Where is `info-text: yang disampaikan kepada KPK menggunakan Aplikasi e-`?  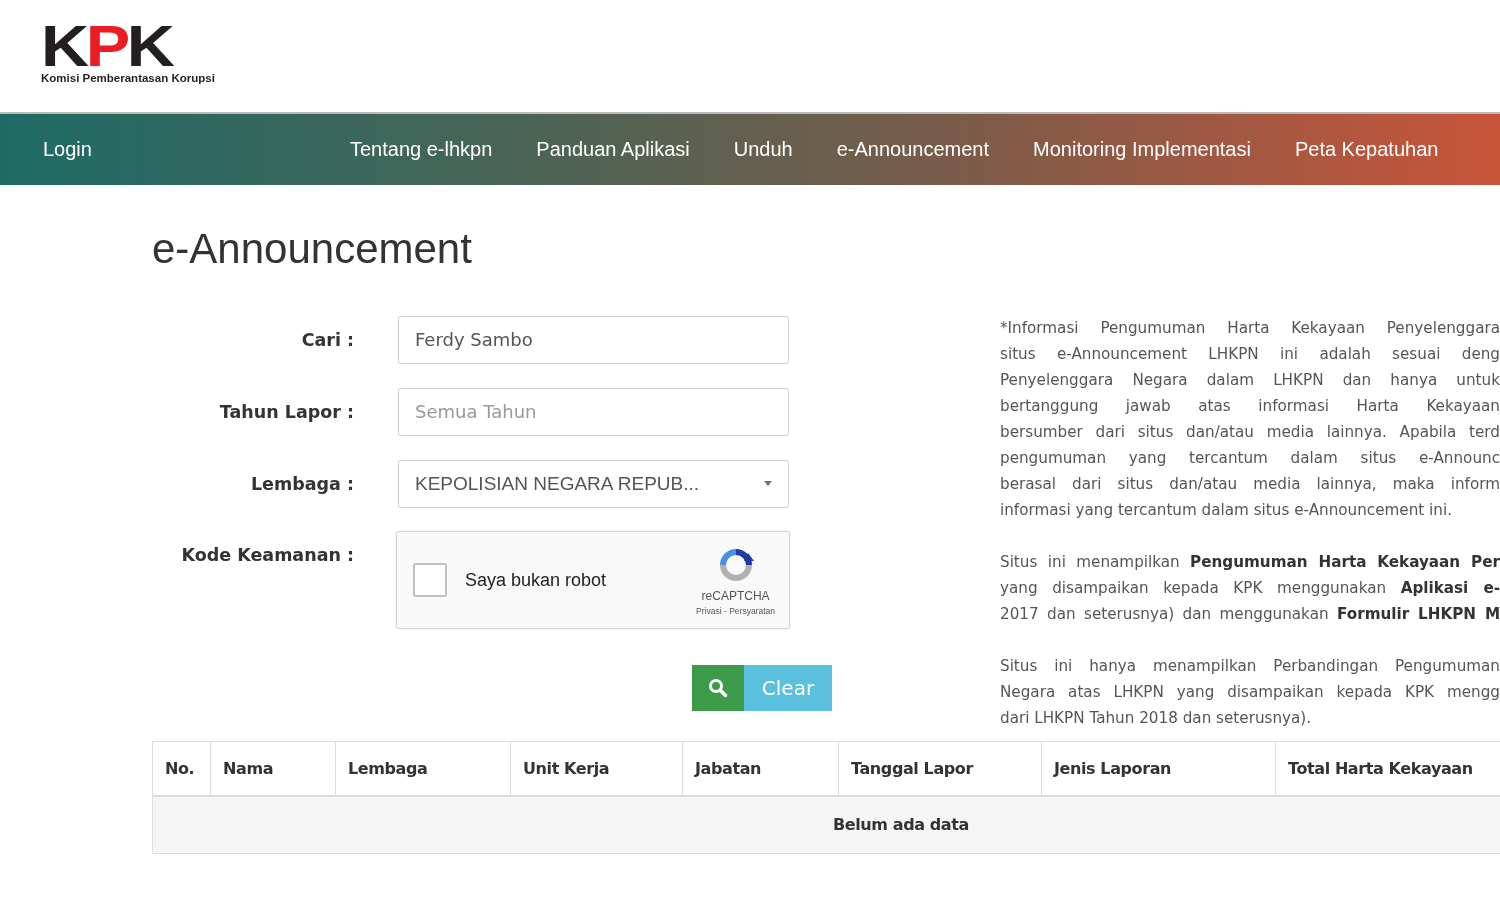 info-text: yang disampaikan kepada KPK menggunakan Aplikasi e- is located at coordinates (1250, 588).